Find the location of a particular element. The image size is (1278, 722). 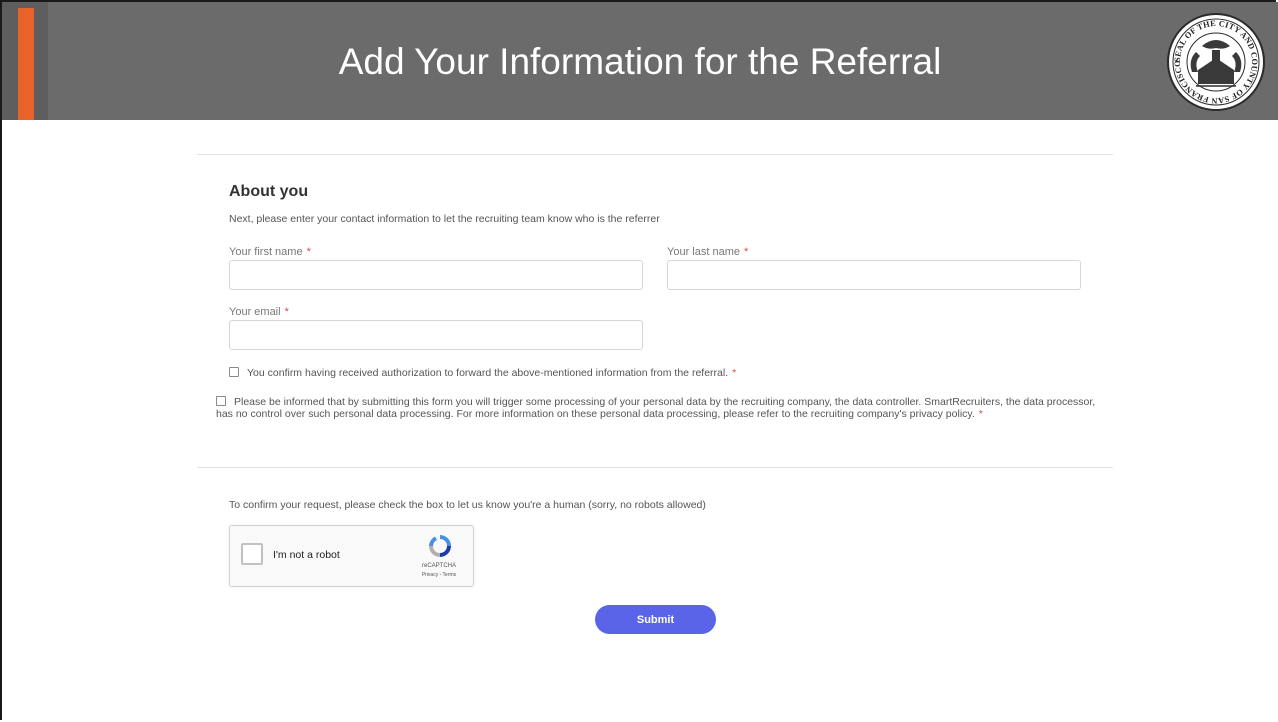

email-label: Your email * is located at coordinates (259, 312).